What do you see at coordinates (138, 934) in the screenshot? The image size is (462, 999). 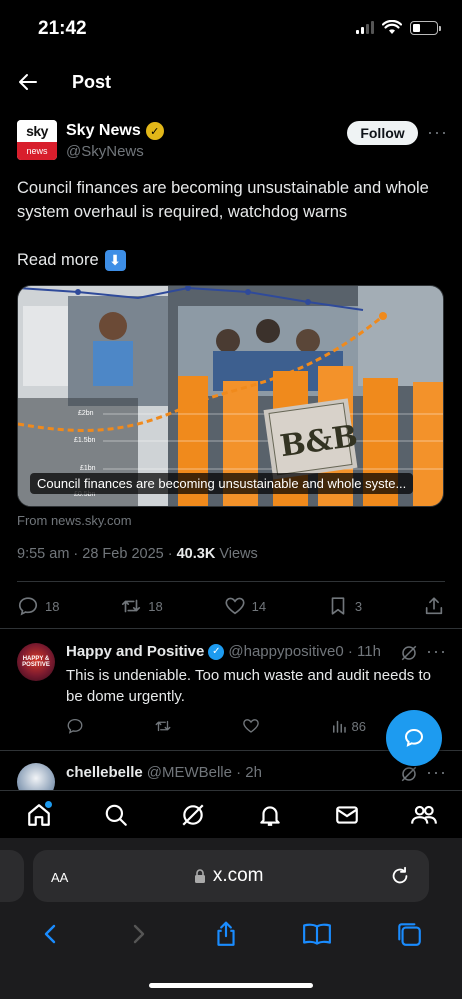 I see `forward-icon` at bounding box center [138, 934].